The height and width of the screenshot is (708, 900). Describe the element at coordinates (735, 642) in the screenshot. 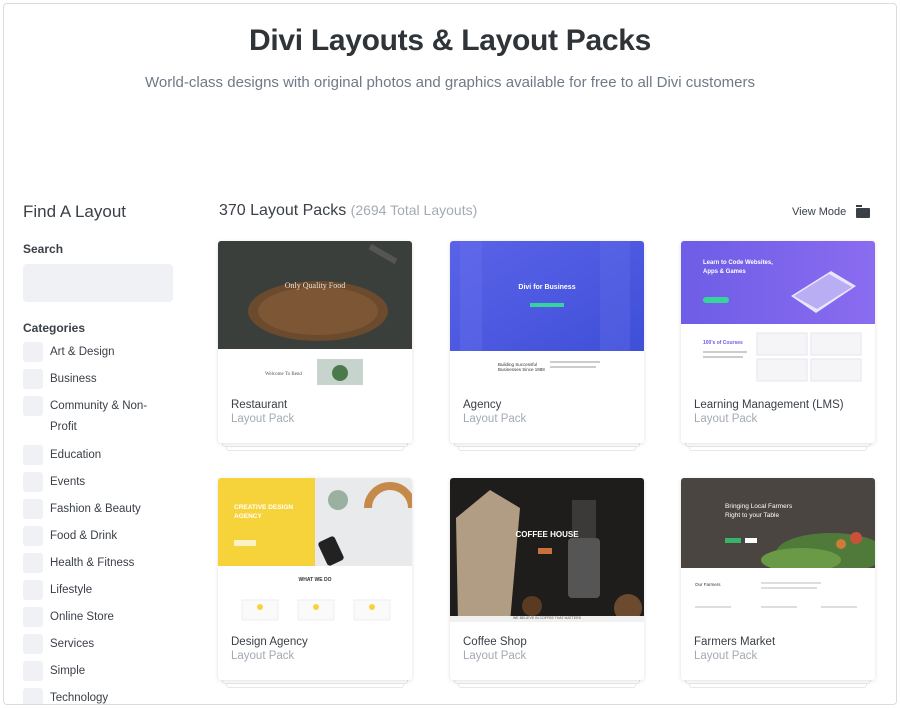

I see `card-name: Farmers Market` at that location.